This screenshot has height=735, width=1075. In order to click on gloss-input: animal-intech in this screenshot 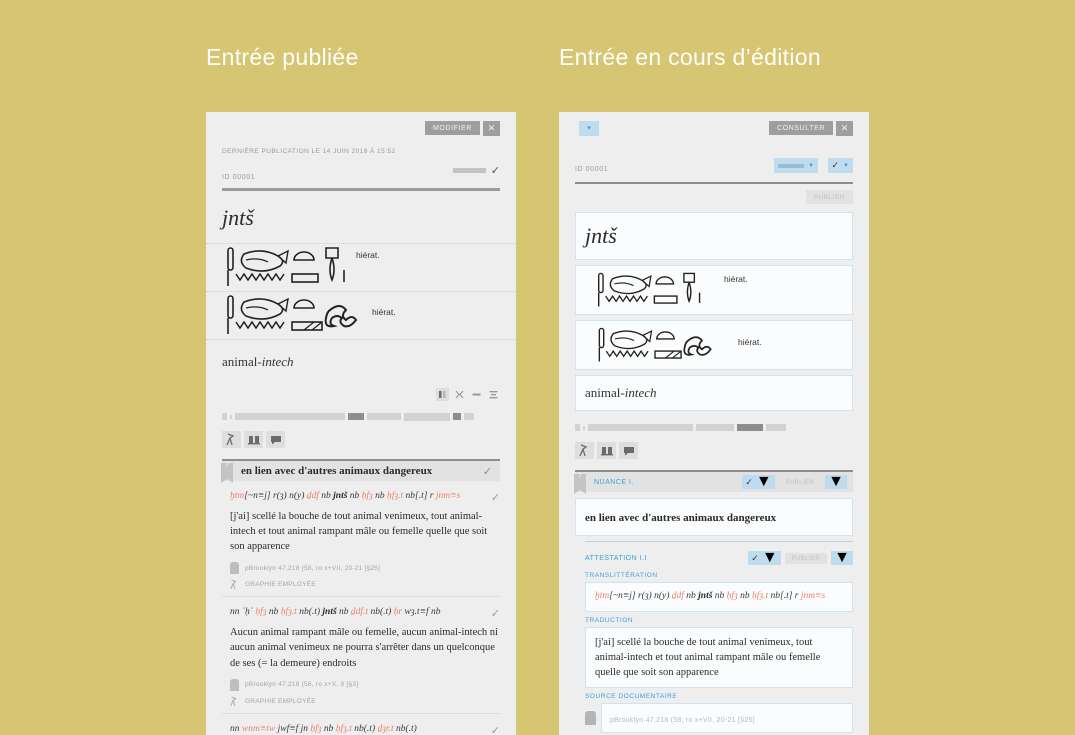, I will do `click(714, 393)`.